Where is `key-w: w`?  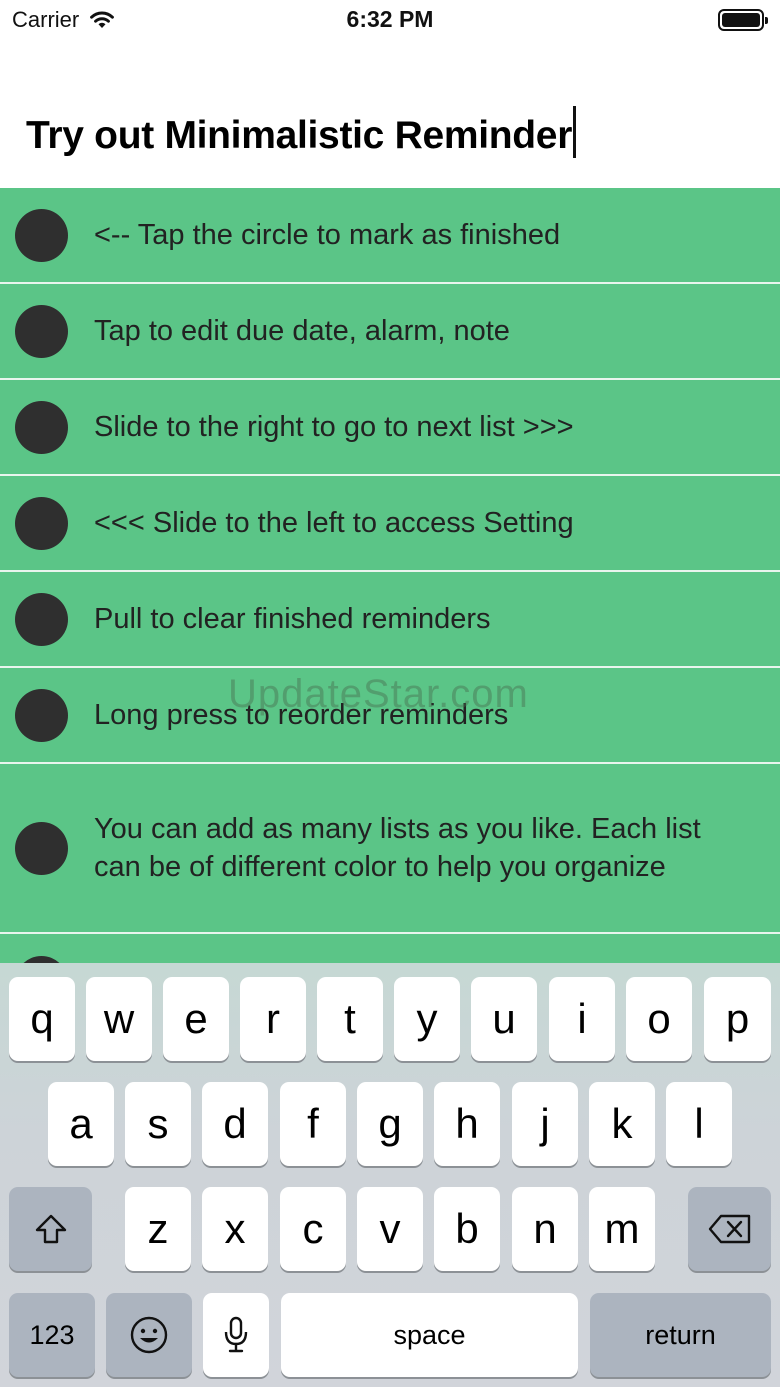
key-w: w is located at coordinates (119, 1019).